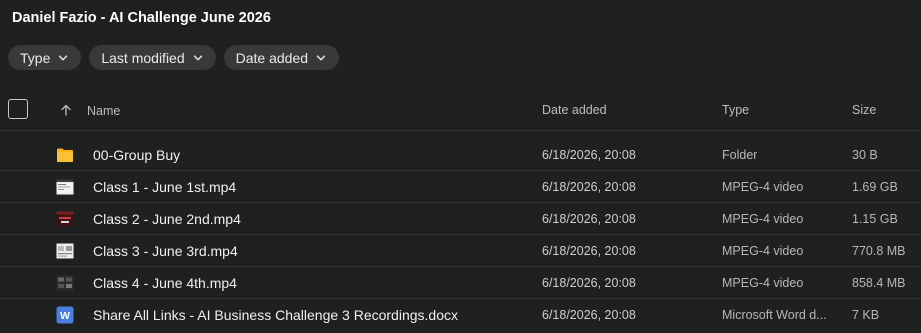 The height and width of the screenshot is (333, 921). Describe the element at coordinates (137, 155) in the screenshot. I see `file-name: 00-Group Buy` at that location.